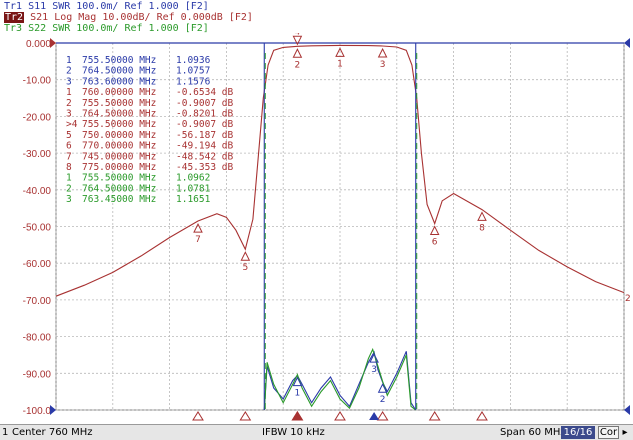  I want to click on marker-3-label: 3, so click(383, 65).